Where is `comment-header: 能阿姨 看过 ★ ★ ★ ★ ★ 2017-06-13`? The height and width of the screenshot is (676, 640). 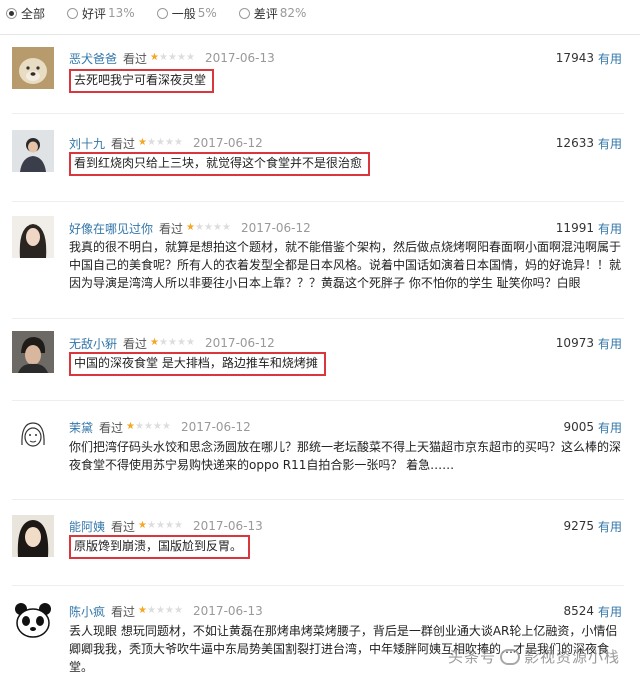
comment-header: 能阿姨 看过 ★ ★ ★ ★ ★ 2017-06-13 is located at coordinates (166, 526).